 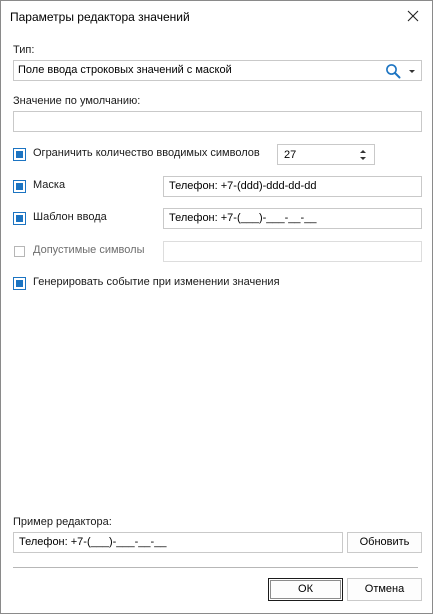 What do you see at coordinates (49, 185) in the screenshot?
I see `mask-label: Маска` at bounding box center [49, 185].